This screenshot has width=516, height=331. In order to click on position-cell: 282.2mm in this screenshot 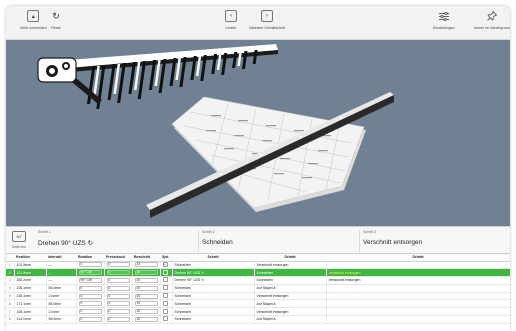, I will do `click(30, 280)`.